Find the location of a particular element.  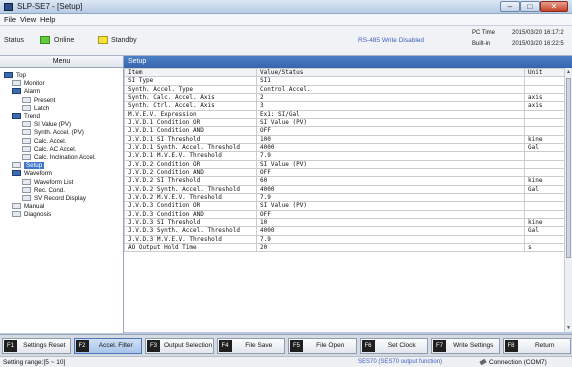

table-row: J.V.D.3 Condition AND OFF is located at coordinates (344, 214).